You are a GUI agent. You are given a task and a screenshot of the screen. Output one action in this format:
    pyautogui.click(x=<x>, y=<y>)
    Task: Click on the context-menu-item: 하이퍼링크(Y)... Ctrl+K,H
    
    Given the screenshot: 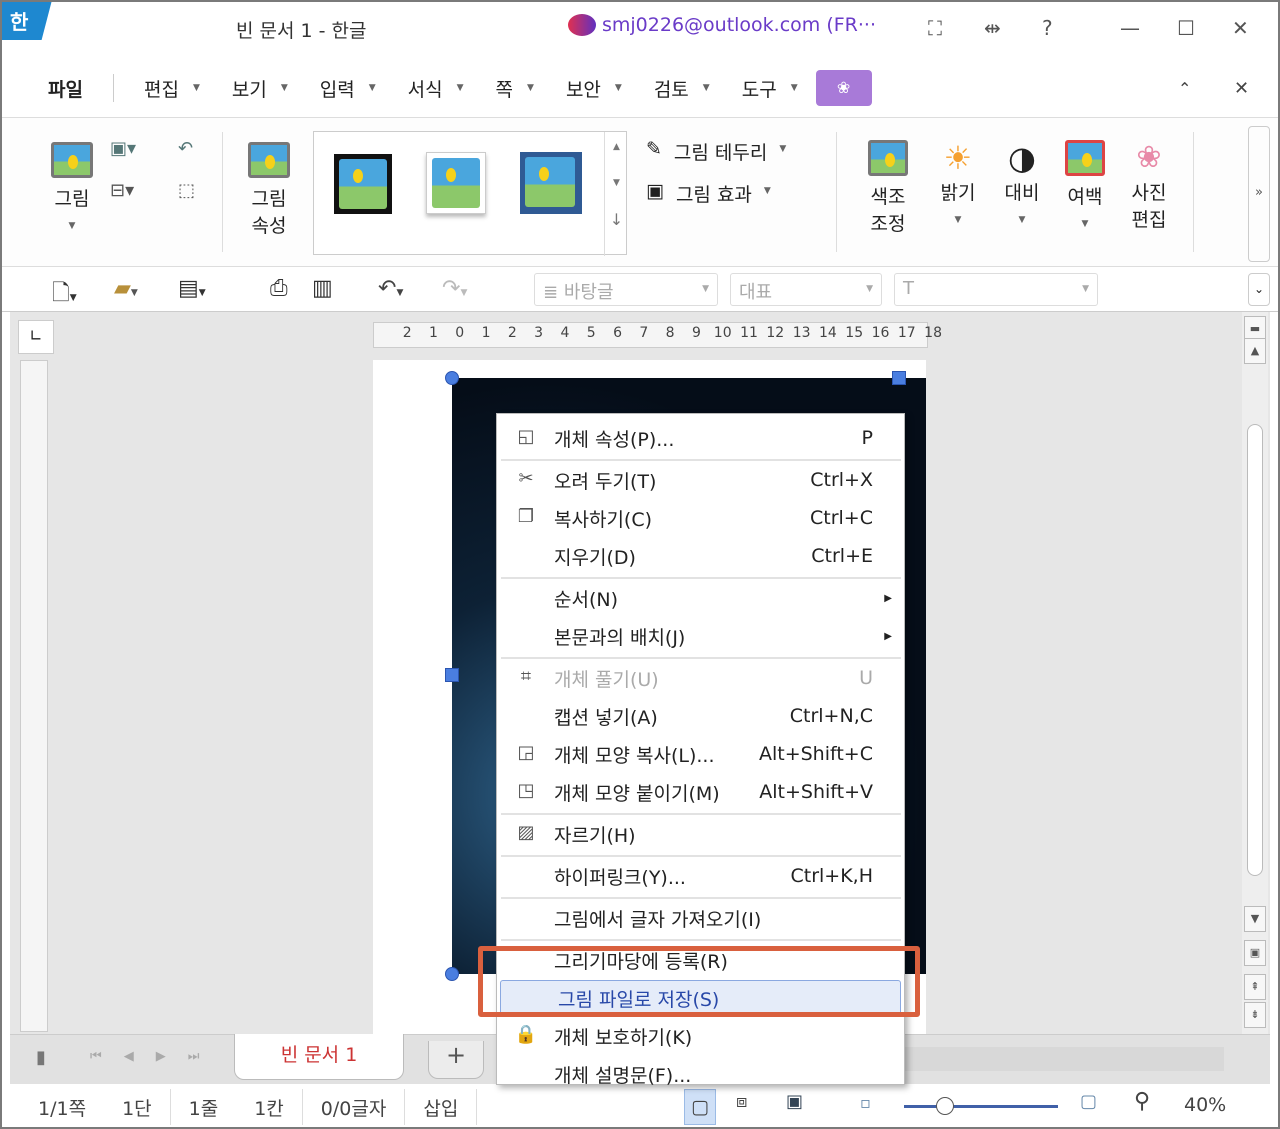 What is the action you would take?
    pyautogui.click(x=701, y=876)
    